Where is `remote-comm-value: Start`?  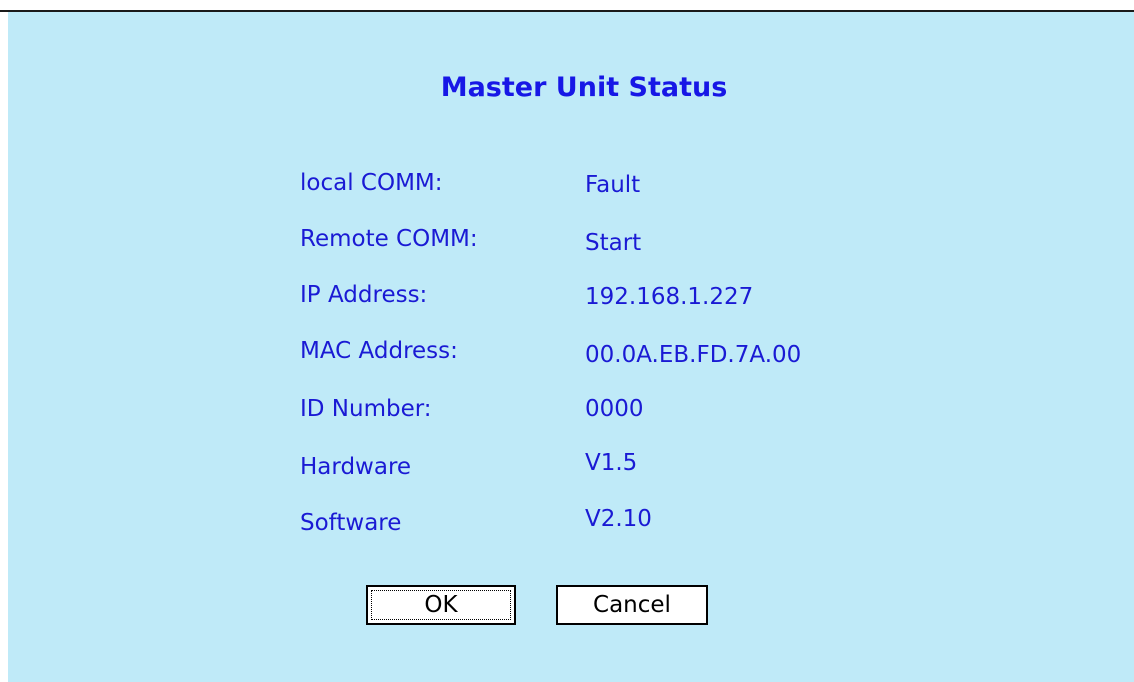 remote-comm-value: Start is located at coordinates (613, 243).